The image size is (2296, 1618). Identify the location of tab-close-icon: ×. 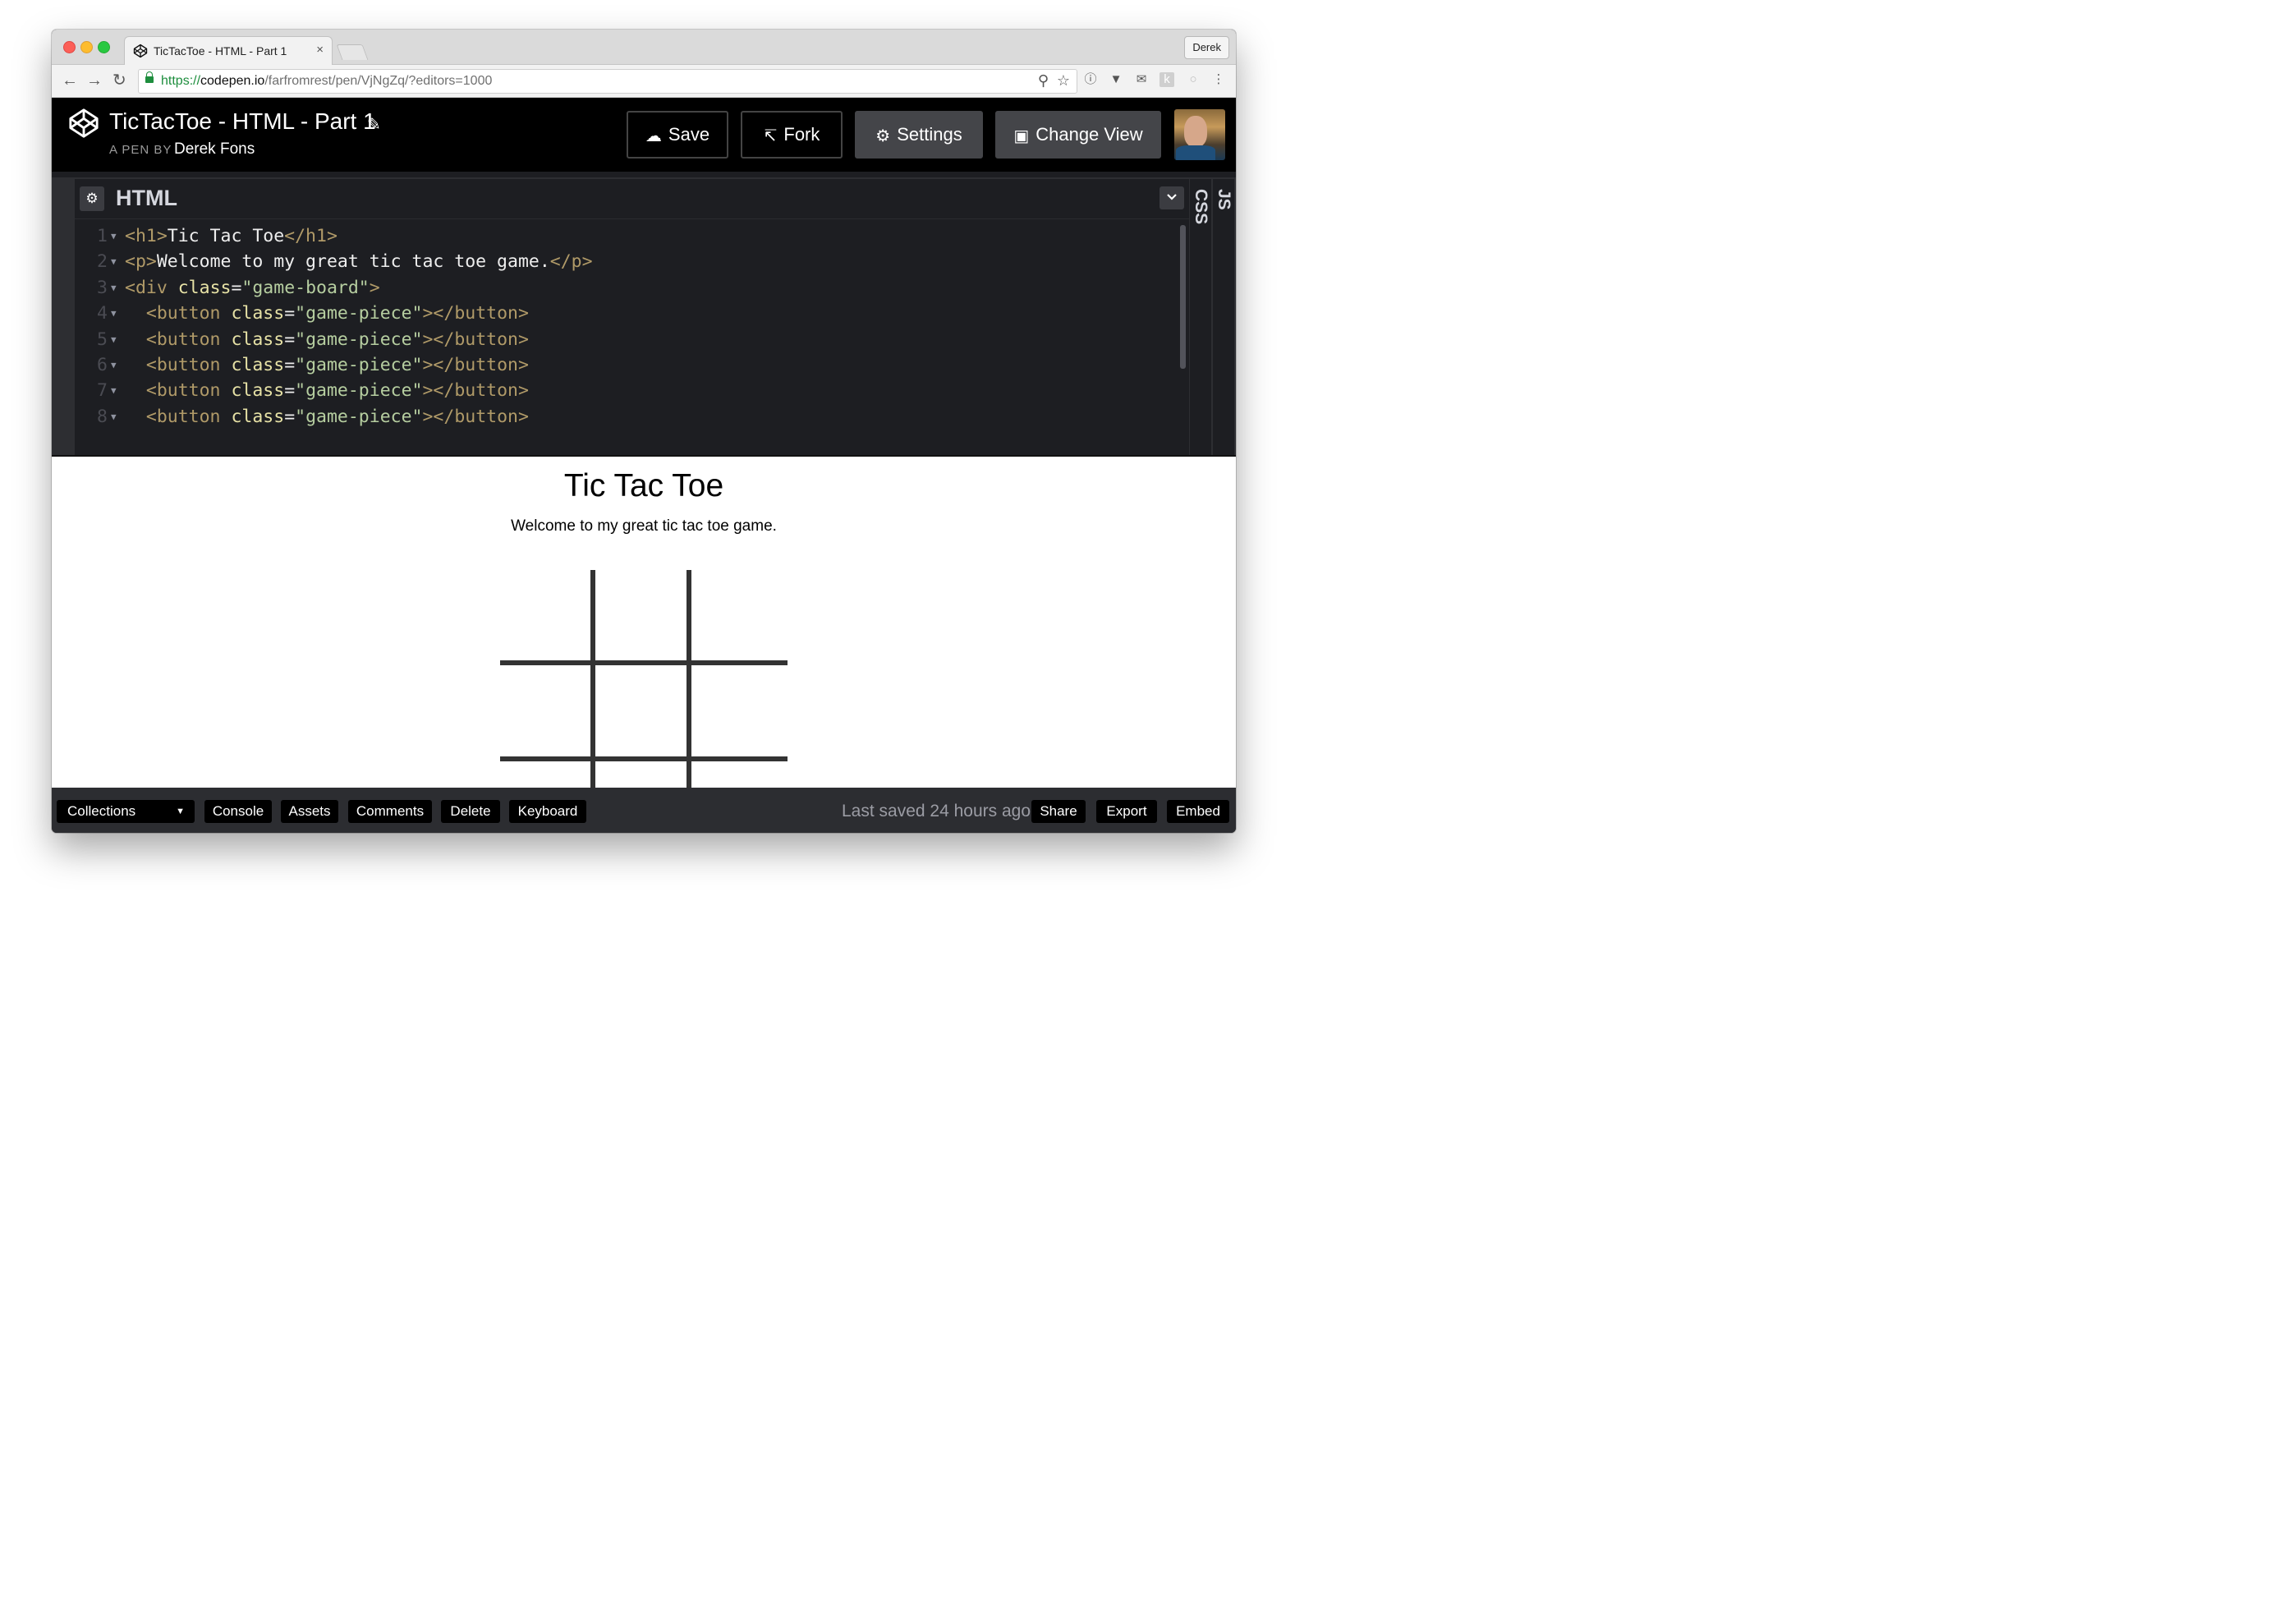
(320, 50).